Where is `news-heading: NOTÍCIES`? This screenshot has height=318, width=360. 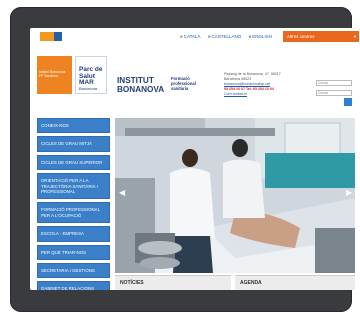 news-heading: NOTÍCIES is located at coordinates (173, 282).